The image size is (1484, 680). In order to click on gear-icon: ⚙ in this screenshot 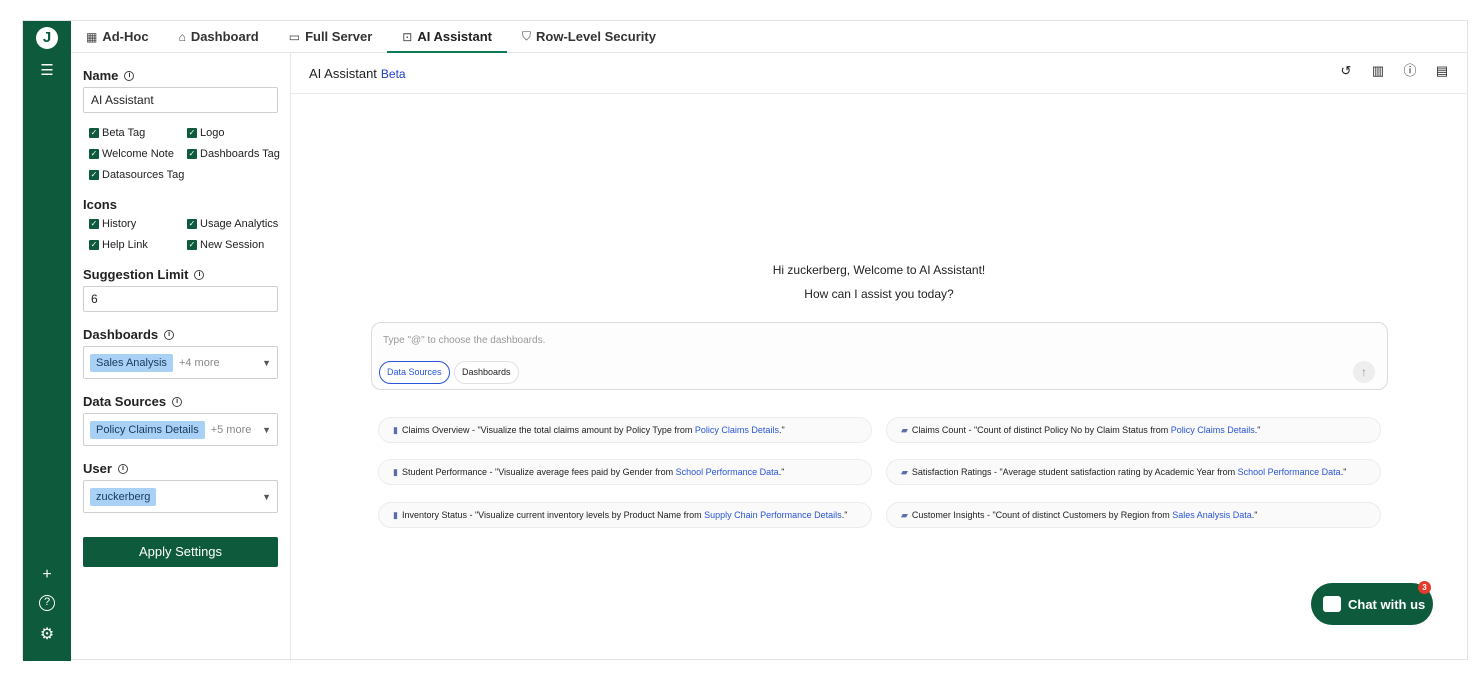, I will do `click(47, 635)`.